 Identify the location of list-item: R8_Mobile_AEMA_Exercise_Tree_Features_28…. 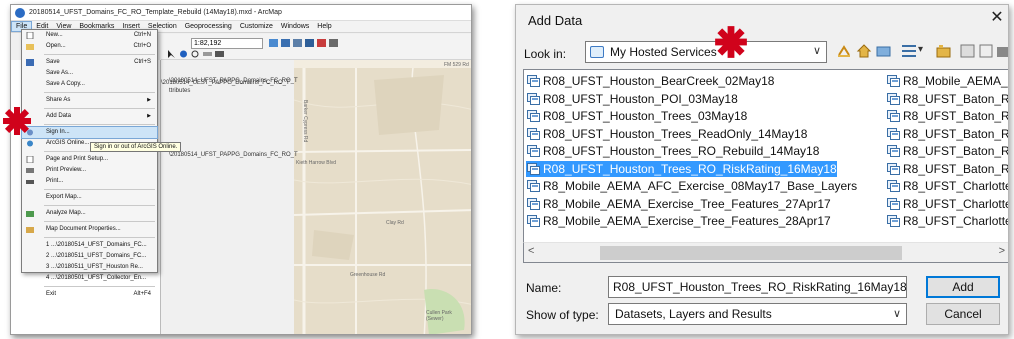
(678, 221).